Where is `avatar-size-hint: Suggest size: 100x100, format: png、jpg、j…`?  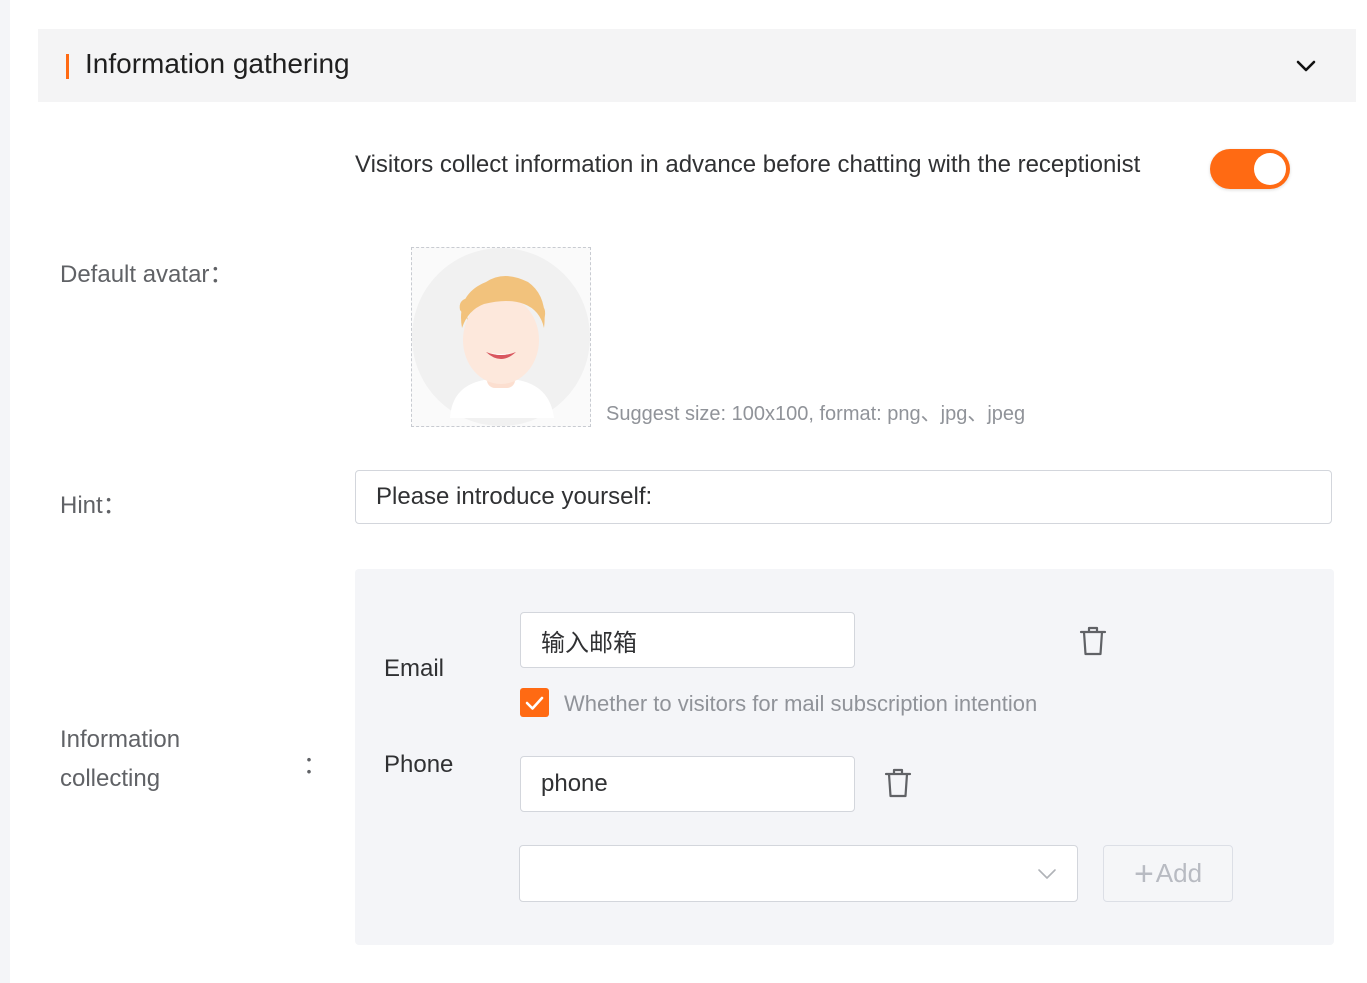 avatar-size-hint: Suggest size: 100x100, format: png、jpg、j… is located at coordinates (816, 414).